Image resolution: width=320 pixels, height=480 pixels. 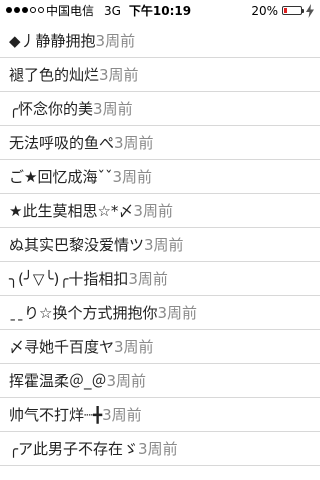 What do you see at coordinates (83, 313) in the screenshot?
I see `post-author: ˍˍり☆换个方式拥抱你` at bounding box center [83, 313].